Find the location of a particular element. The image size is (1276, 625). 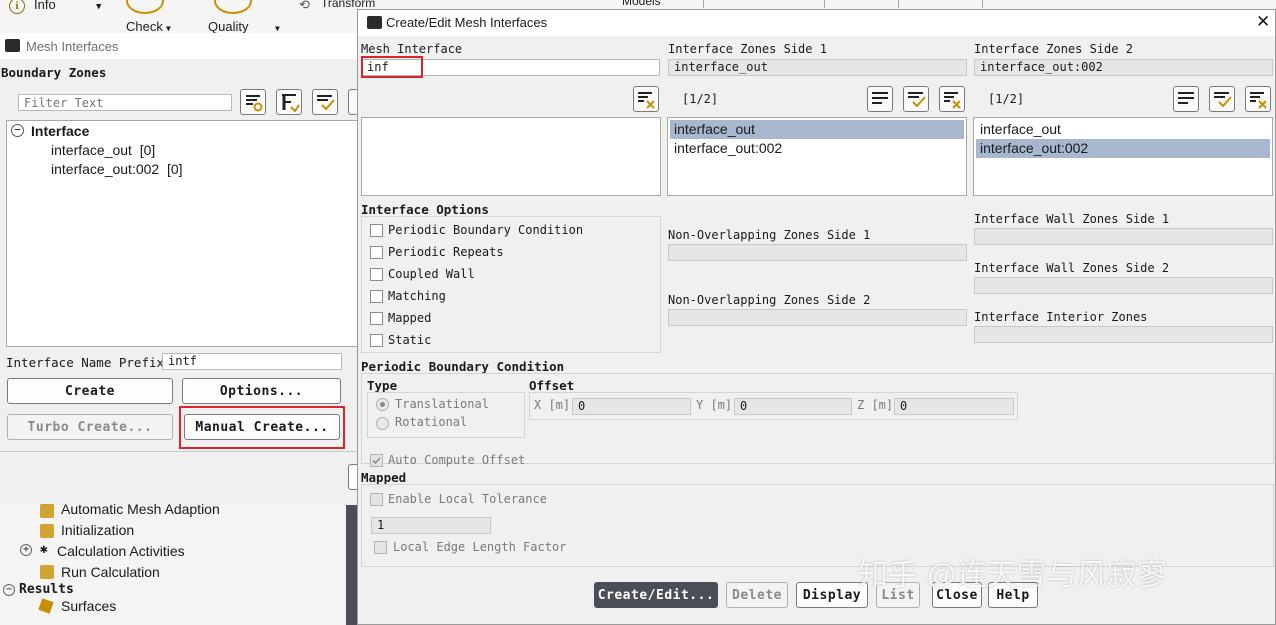

local-tolerance-label: Enable Local Tolerance is located at coordinates (467, 499).